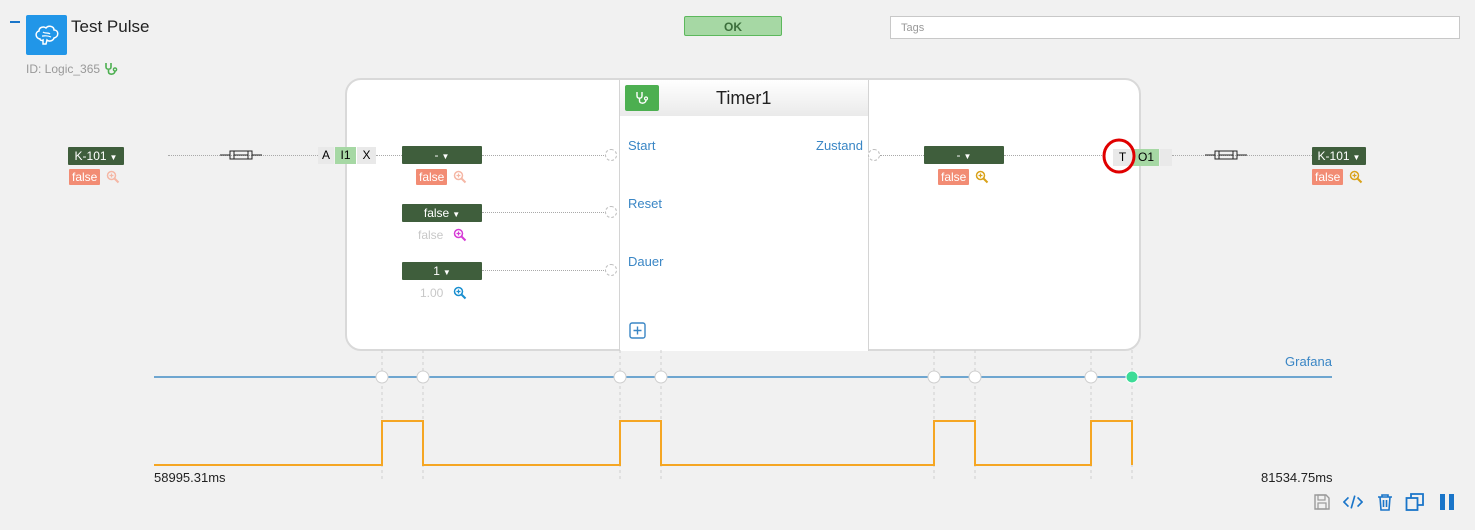  Describe the element at coordinates (190, 477) in the screenshot. I see `timeline-start: 58995.31ms` at that location.